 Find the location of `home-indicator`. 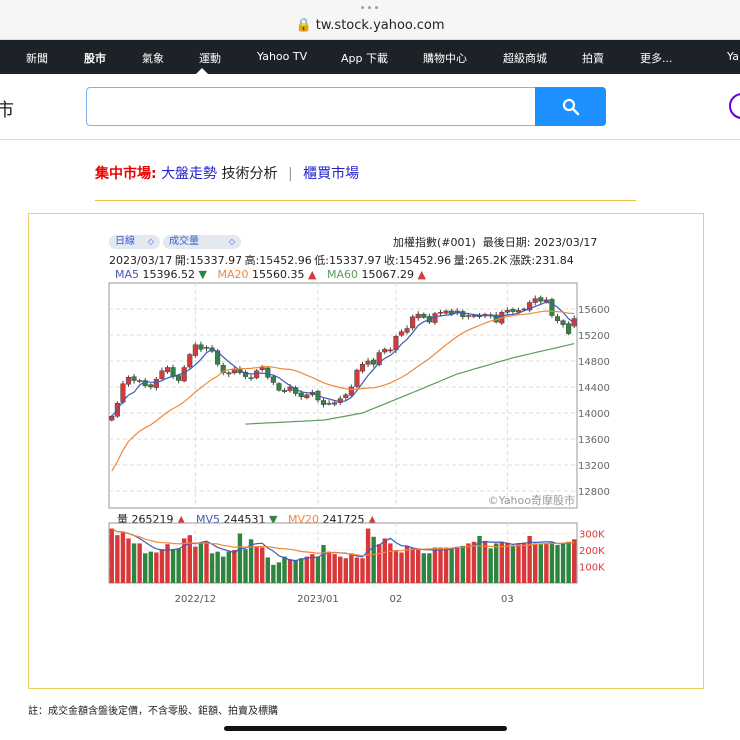

home-indicator is located at coordinates (365, 728).